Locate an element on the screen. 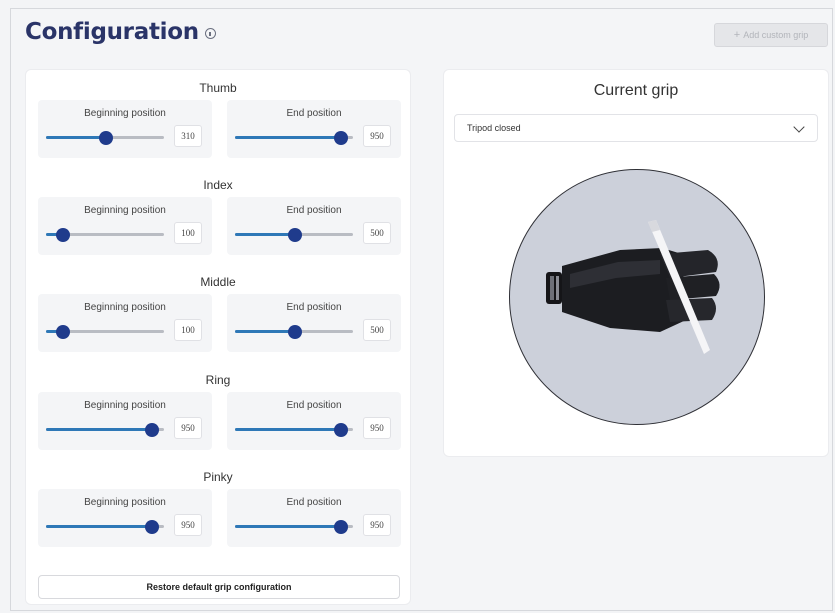 This screenshot has width=835, height=613. middle-end-label: End position is located at coordinates (314, 307).